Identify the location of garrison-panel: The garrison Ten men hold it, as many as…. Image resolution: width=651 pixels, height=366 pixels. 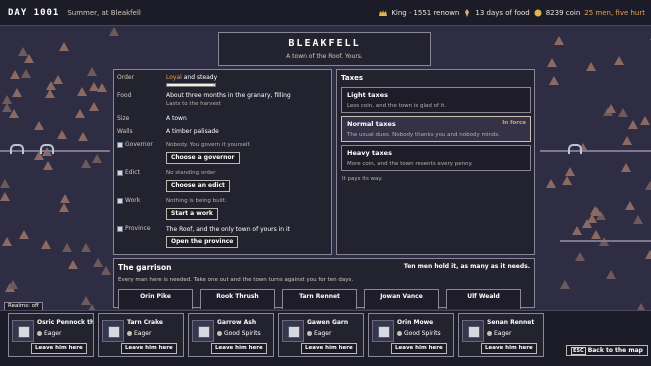
(324, 283).